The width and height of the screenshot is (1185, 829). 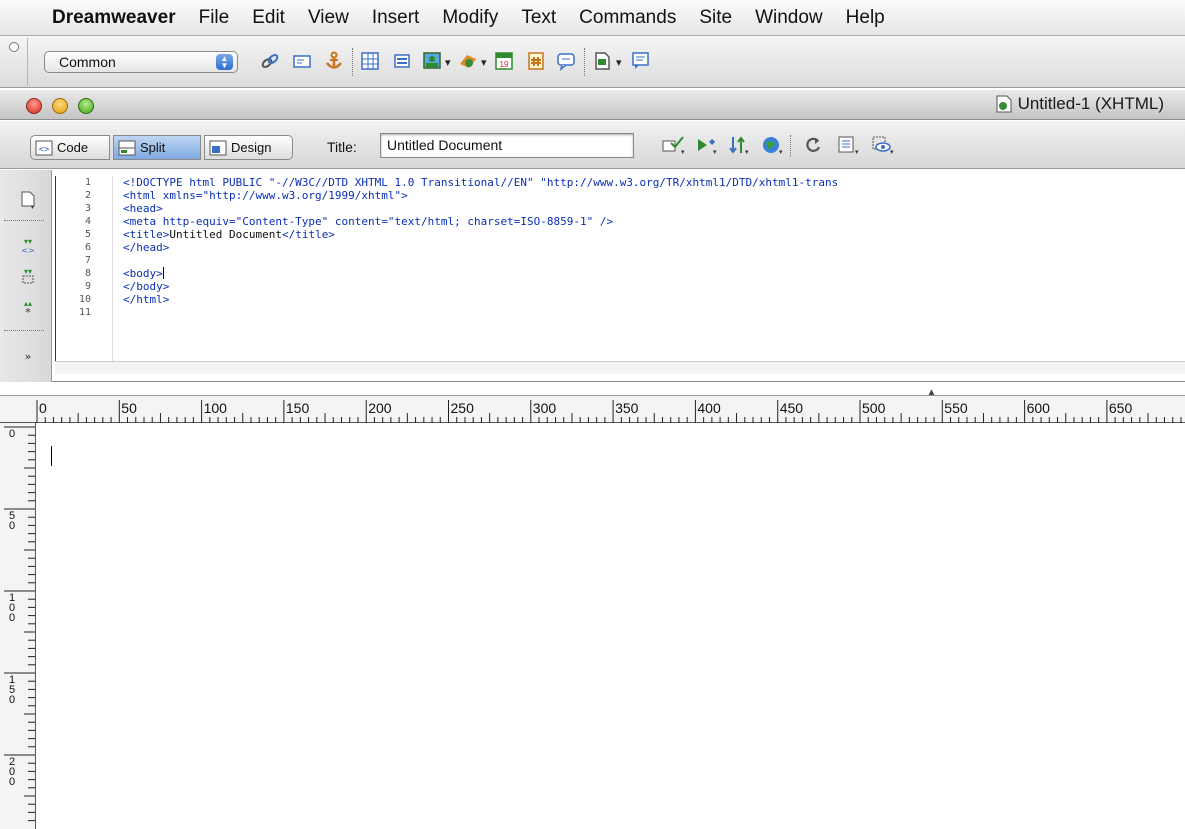 I want to click on line-number: 1, so click(x=87, y=182).